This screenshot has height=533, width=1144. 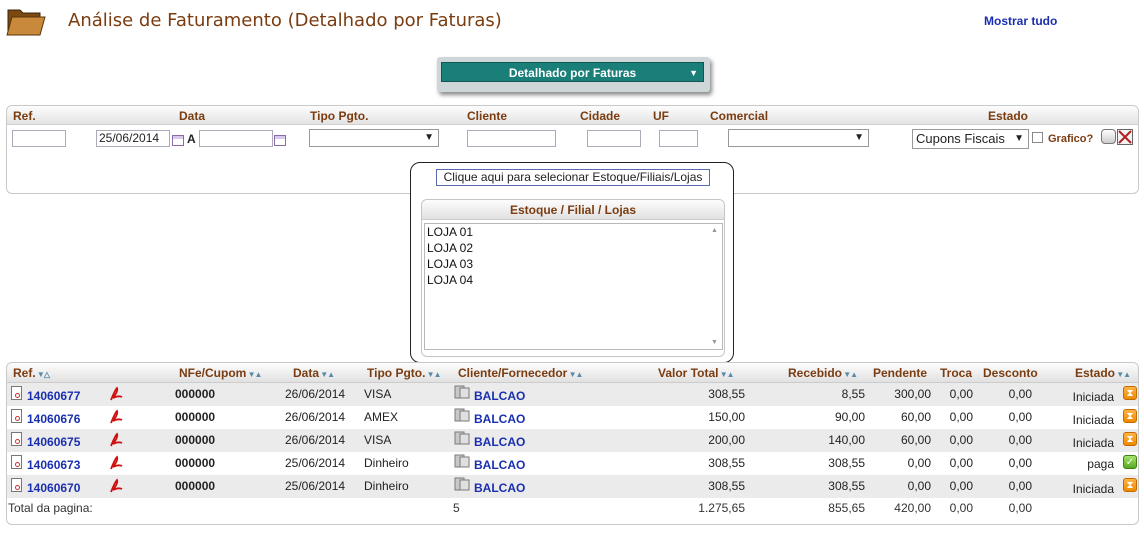 I want to click on column-header-troca: Troca, so click(x=956, y=373).